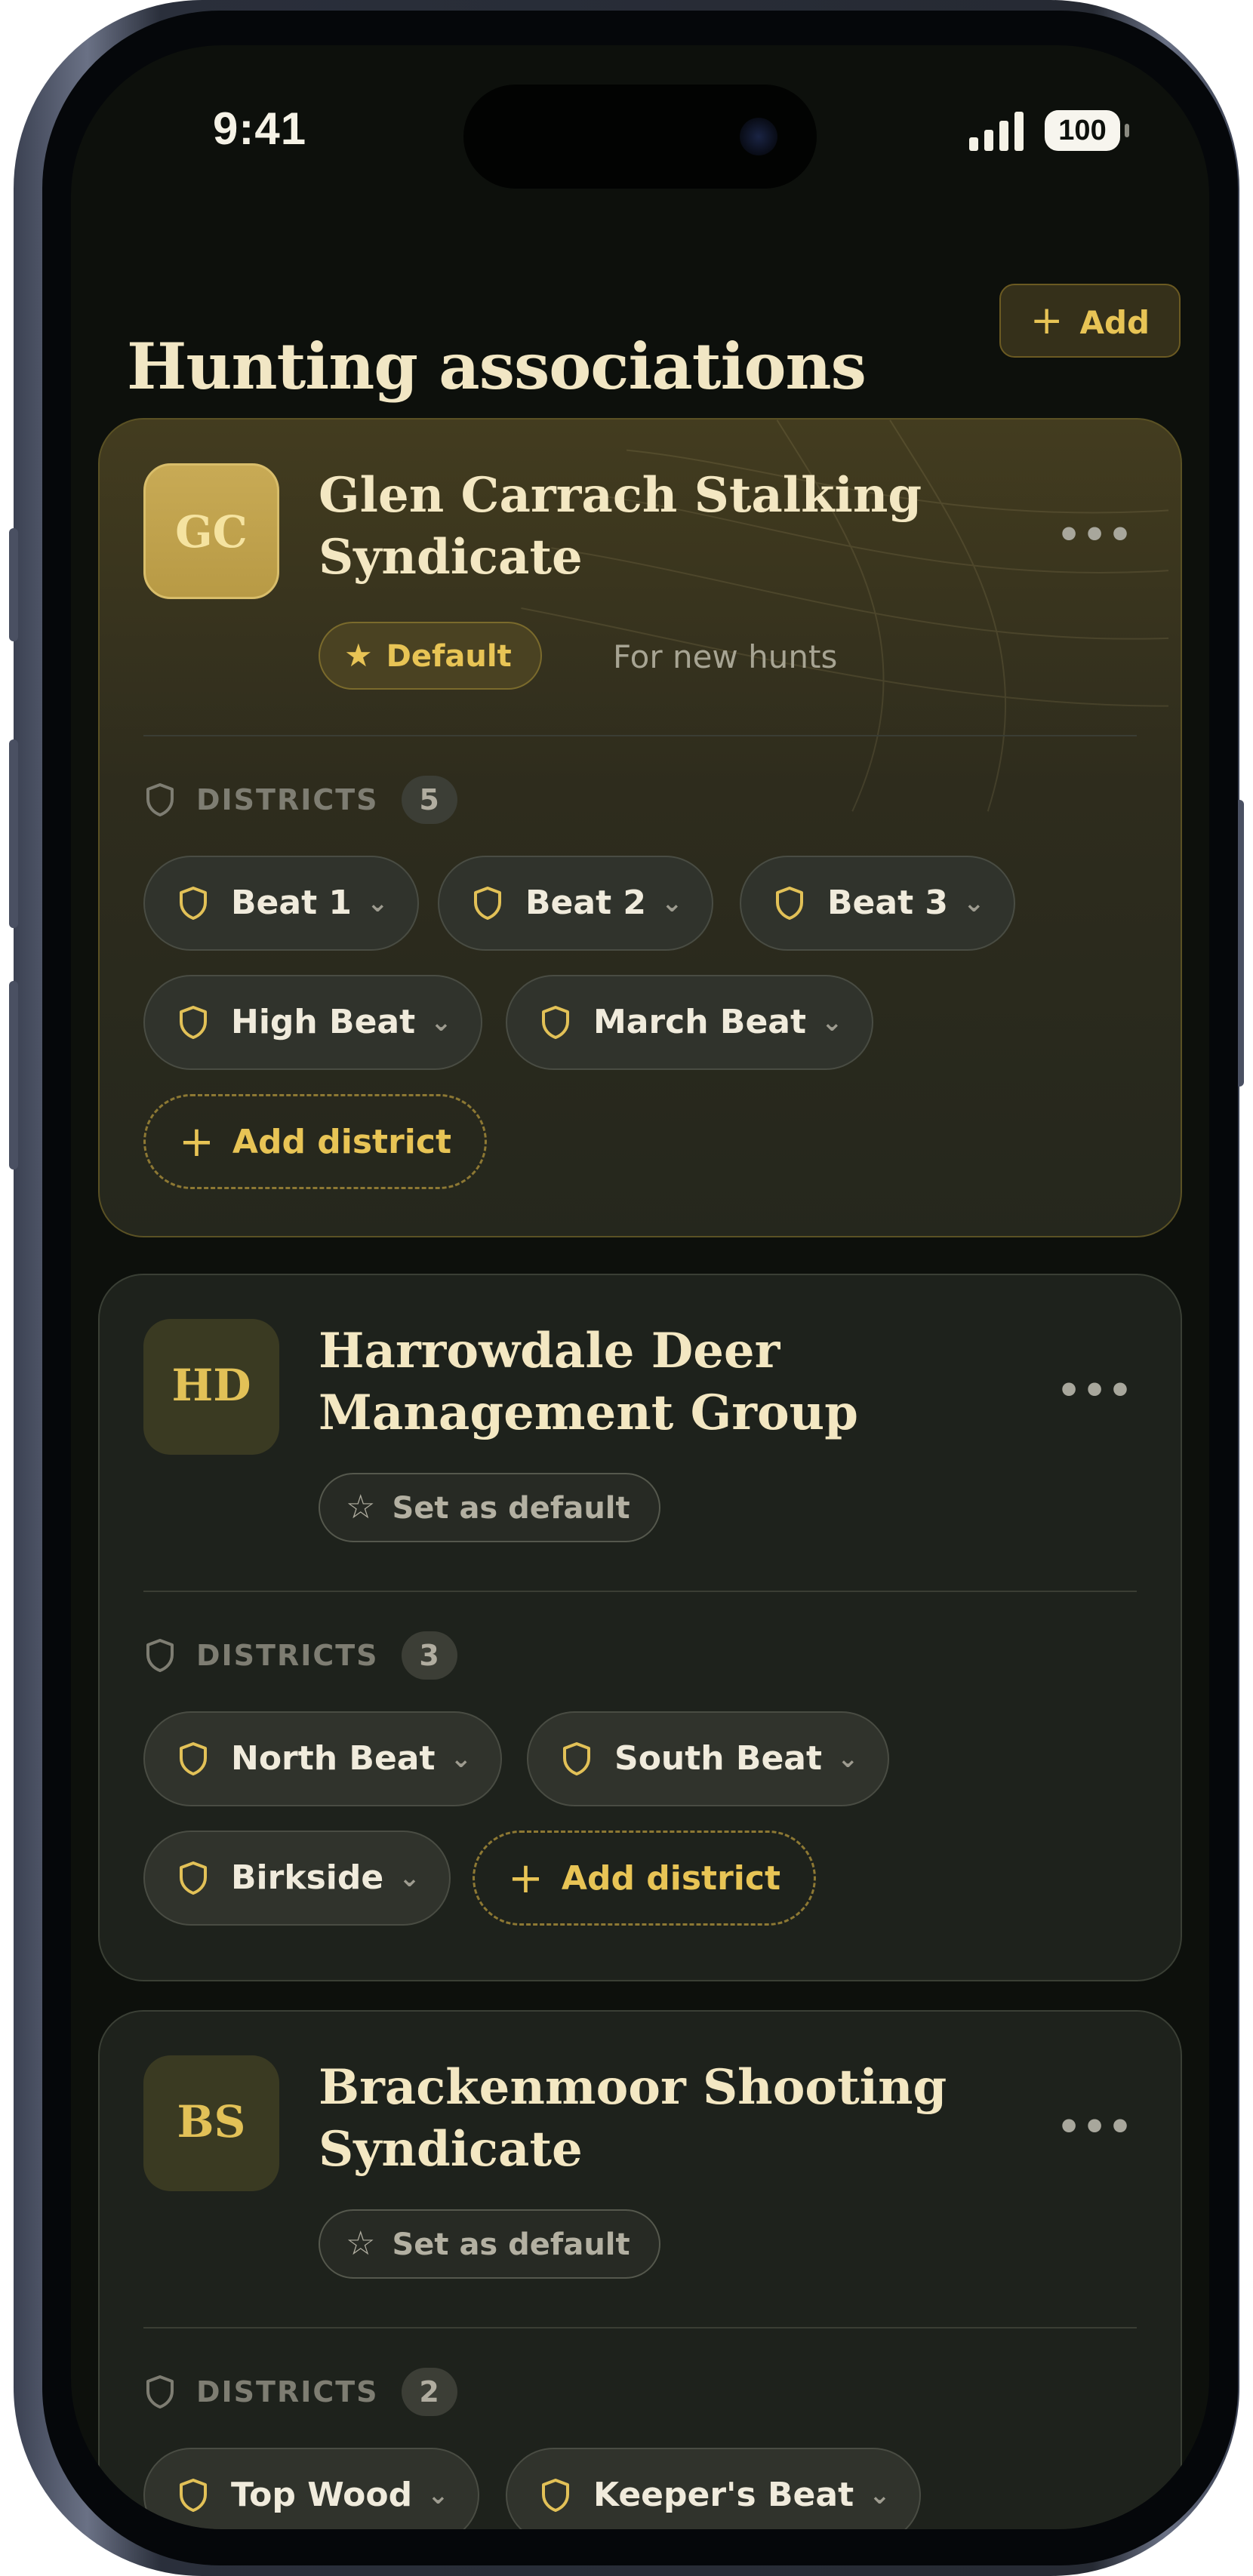 This screenshot has height=2576, width=1253. What do you see at coordinates (497, 366) in the screenshot?
I see `page-title: Hunting associations` at bounding box center [497, 366].